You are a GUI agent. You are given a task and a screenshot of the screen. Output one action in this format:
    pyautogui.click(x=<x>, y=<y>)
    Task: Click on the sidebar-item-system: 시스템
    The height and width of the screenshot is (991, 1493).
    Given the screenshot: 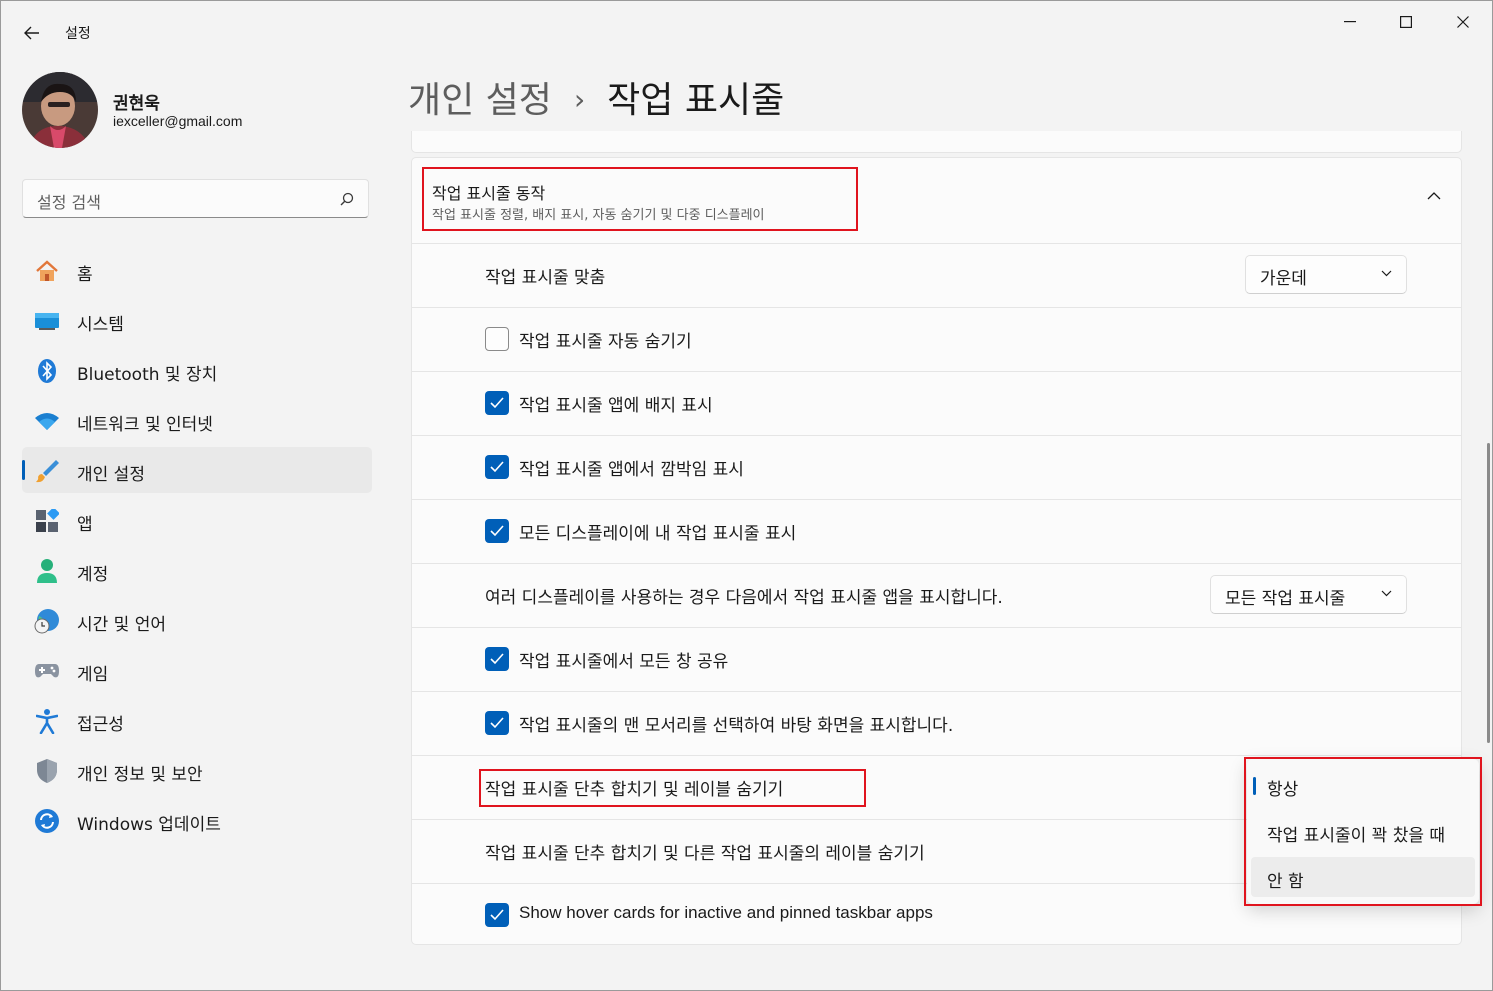 What is the action you would take?
    pyautogui.click(x=197, y=320)
    